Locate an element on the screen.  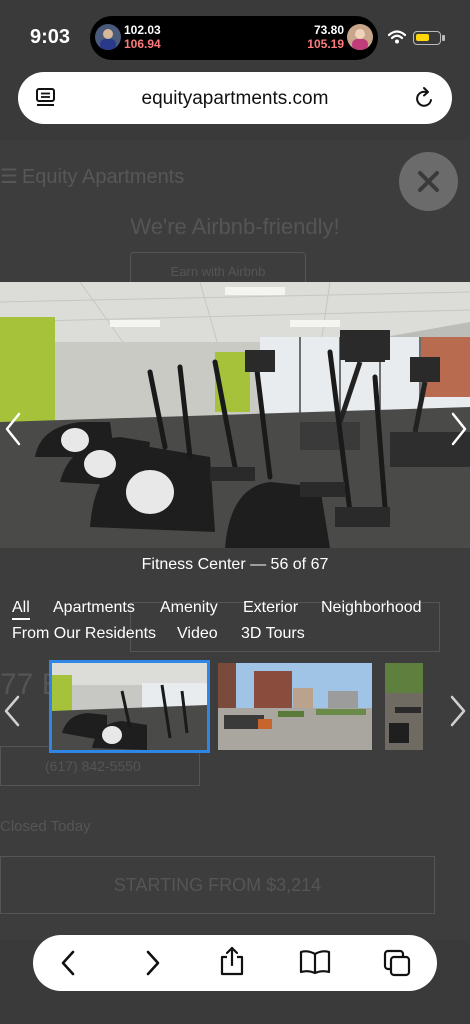
close-gallery-button is located at coordinates (428, 181).